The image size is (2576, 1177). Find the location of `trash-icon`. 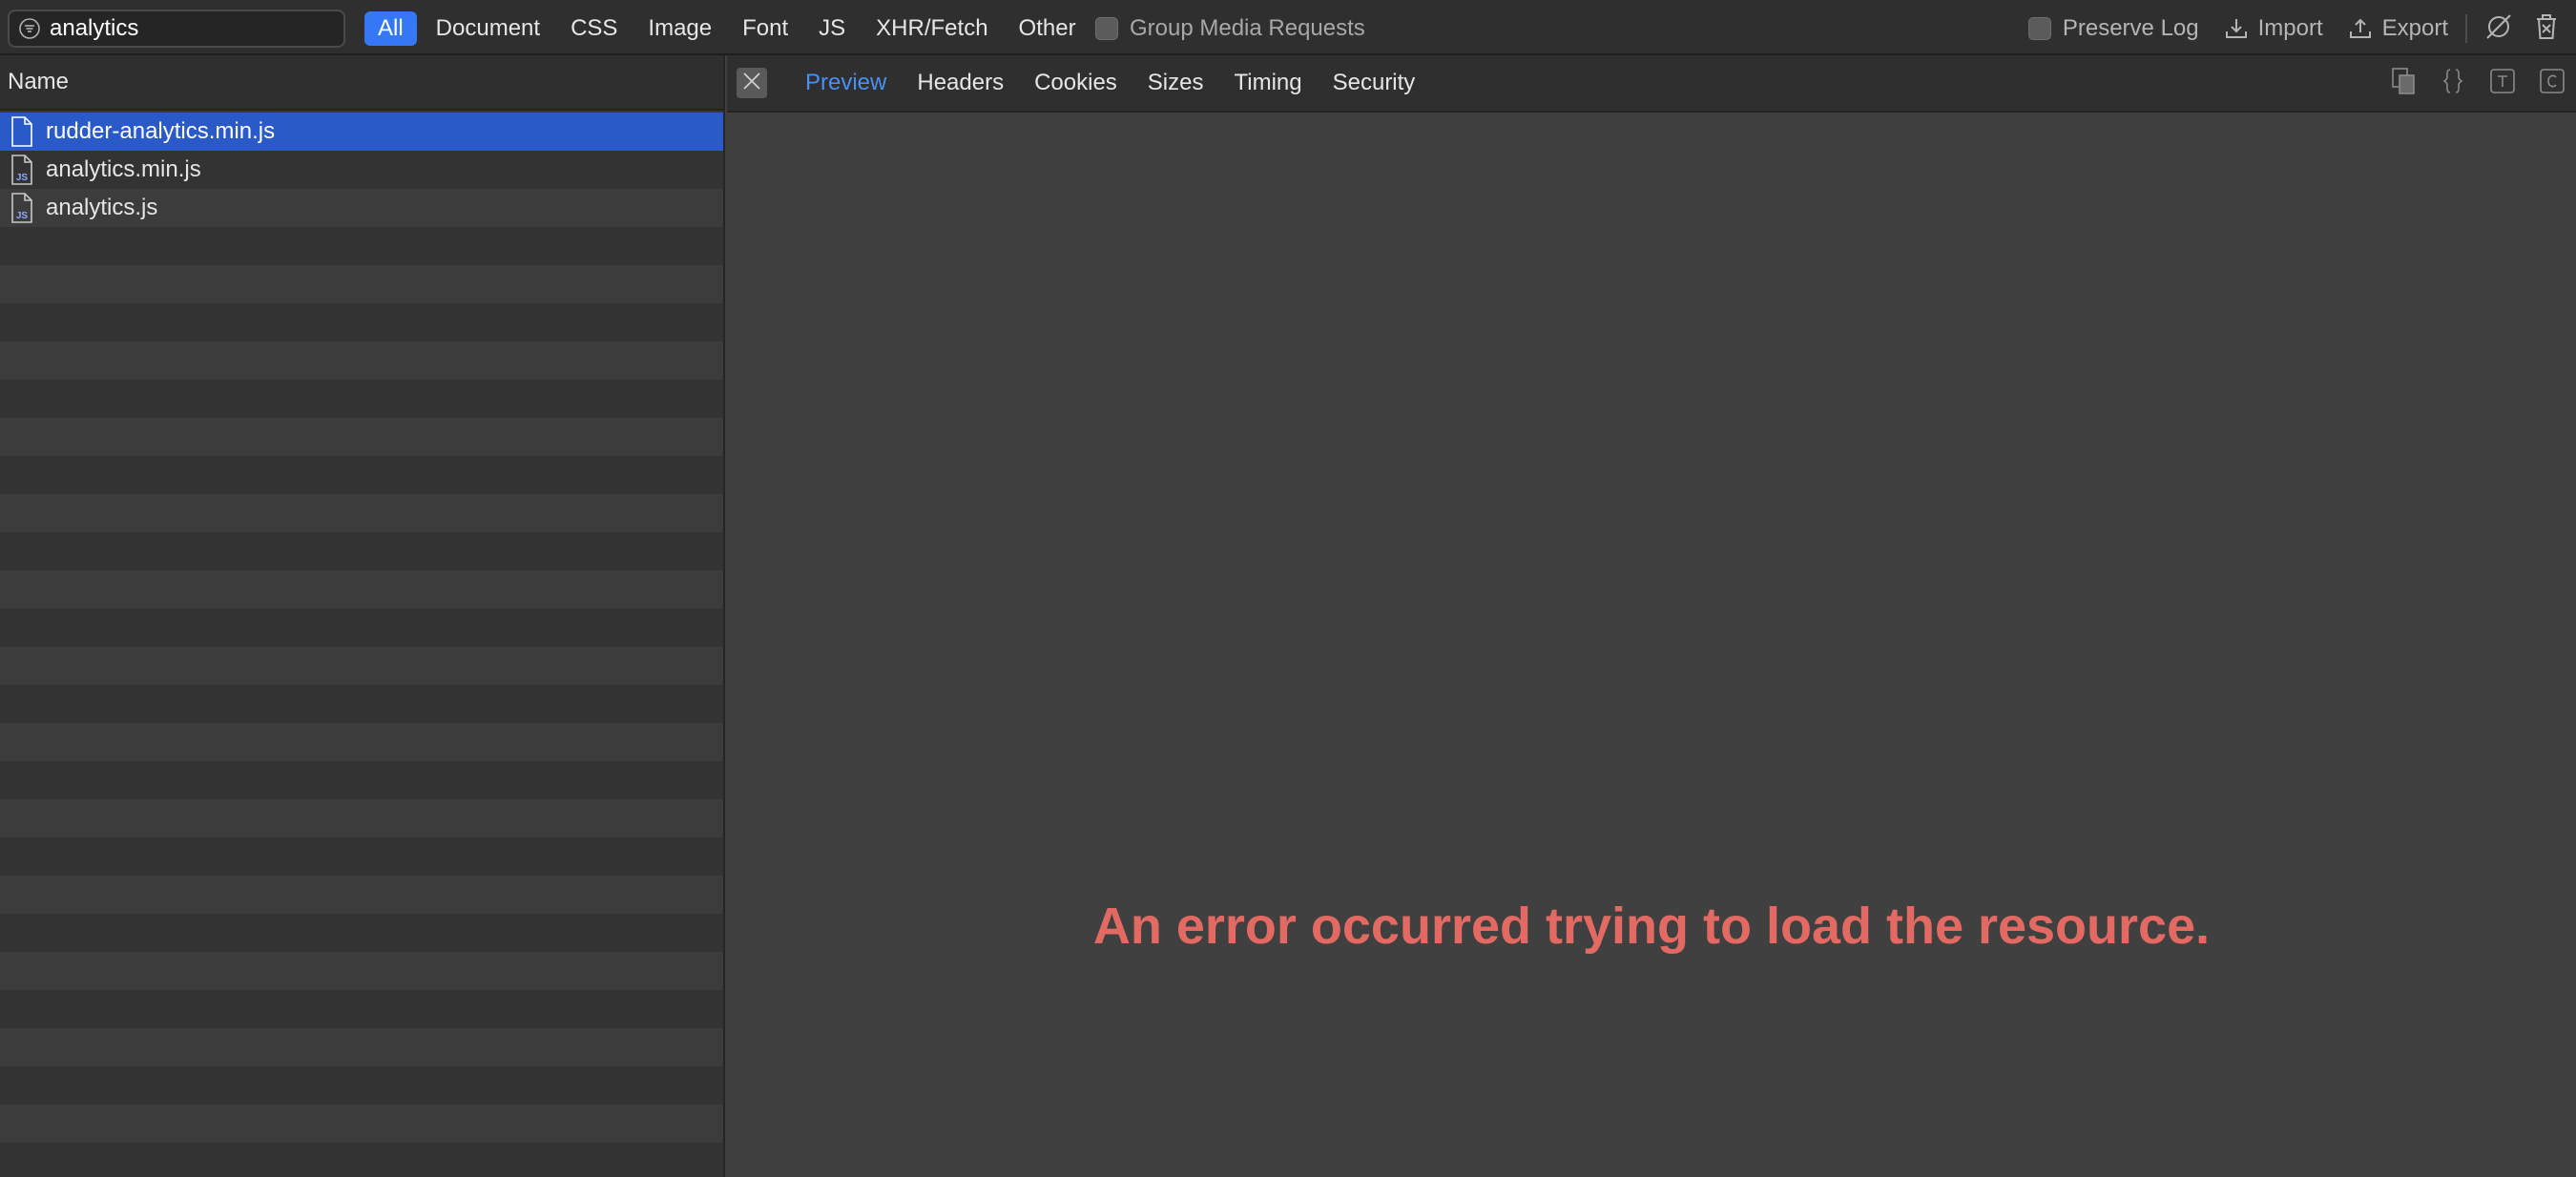

trash-icon is located at coordinates (2546, 29).